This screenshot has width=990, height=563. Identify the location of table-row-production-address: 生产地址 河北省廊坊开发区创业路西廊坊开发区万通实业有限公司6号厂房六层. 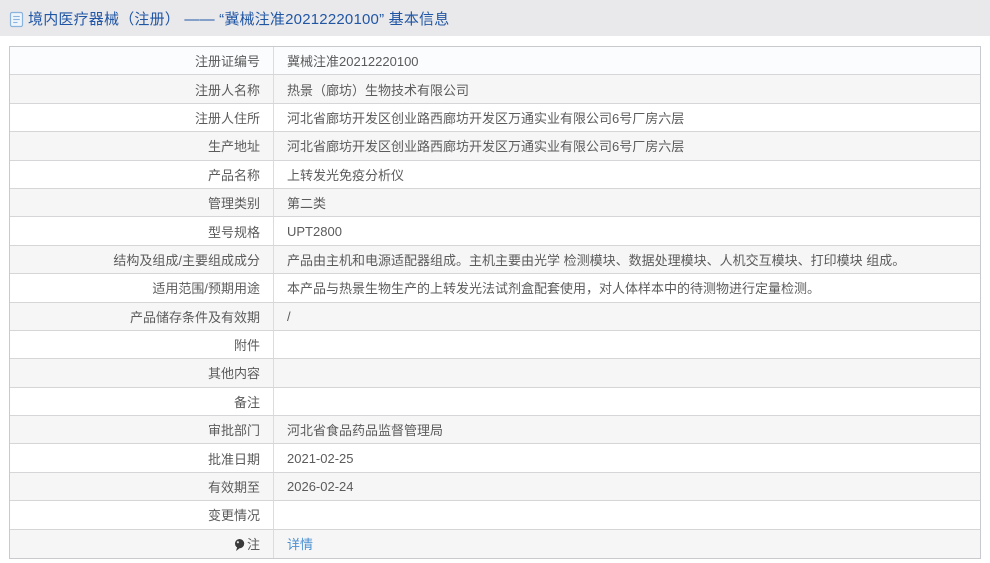
(495, 146).